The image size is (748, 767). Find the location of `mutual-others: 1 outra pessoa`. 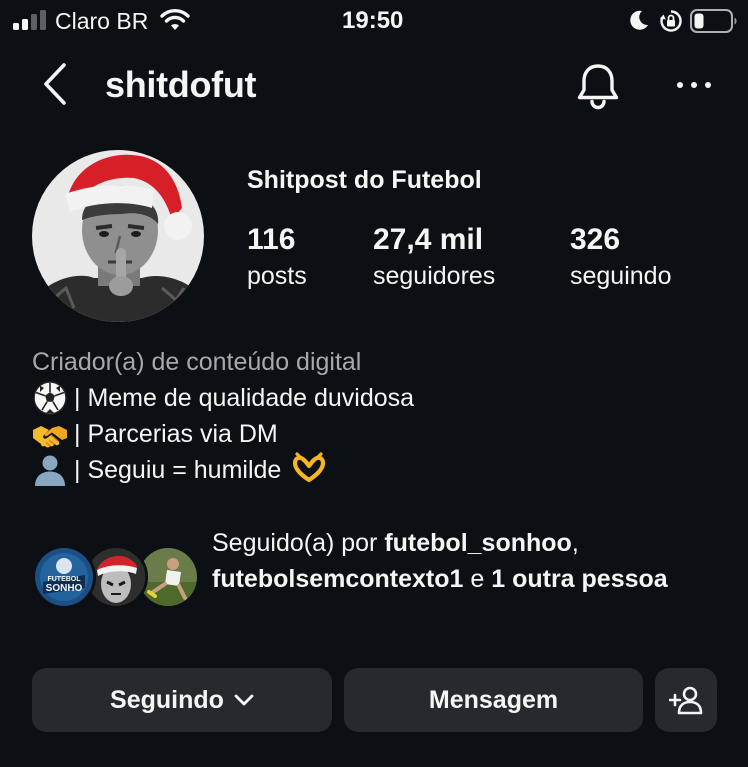

mutual-others: 1 outra pessoa is located at coordinates (579, 579).